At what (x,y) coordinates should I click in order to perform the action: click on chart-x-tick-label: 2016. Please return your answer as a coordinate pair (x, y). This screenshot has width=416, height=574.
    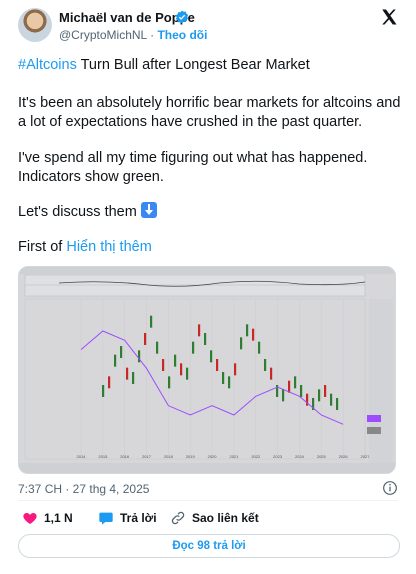
    Looking at the image, I should click on (125, 456).